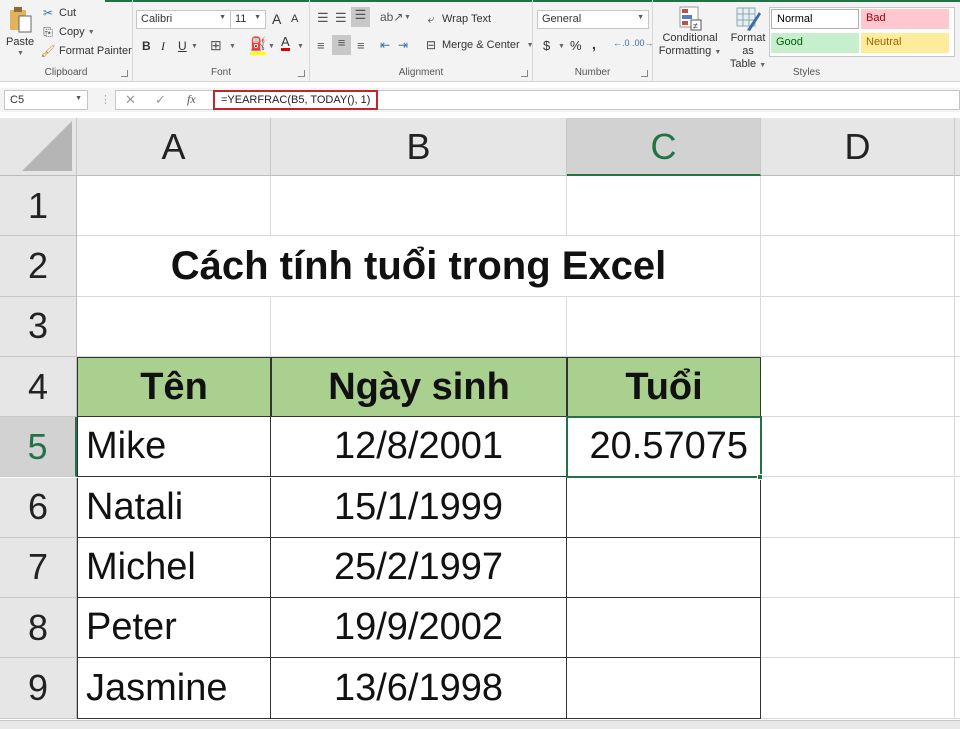 Image resolution: width=960 pixels, height=729 pixels. What do you see at coordinates (130, 100) in the screenshot?
I see `cancel-icon: ✕` at bounding box center [130, 100].